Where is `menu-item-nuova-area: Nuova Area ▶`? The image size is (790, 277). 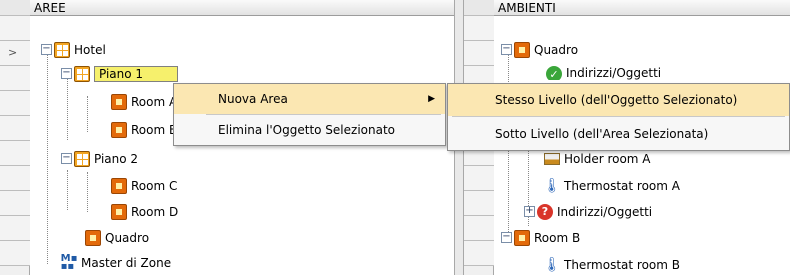
menu-item-nuova-area: Nuova Area ▶ is located at coordinates (309, 99).